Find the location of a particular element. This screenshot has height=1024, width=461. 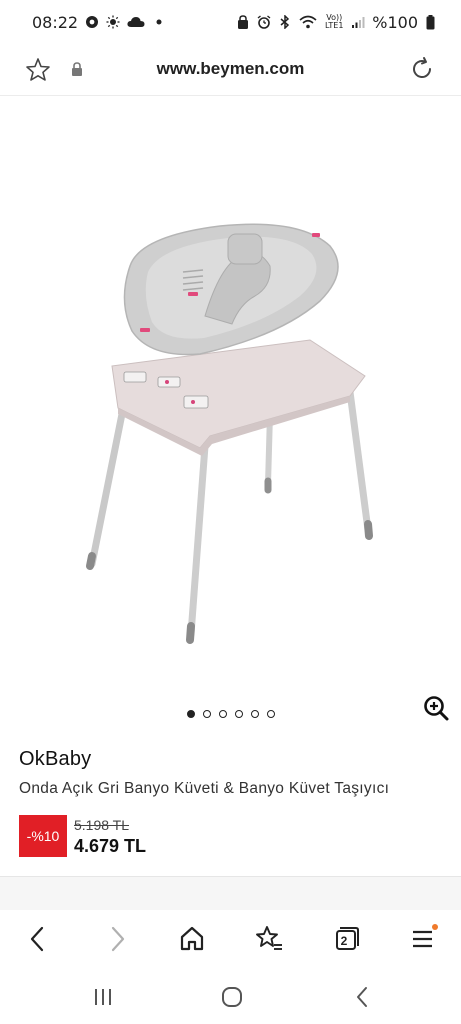

tabs-button: 2 is located at coordinates (346, 939).